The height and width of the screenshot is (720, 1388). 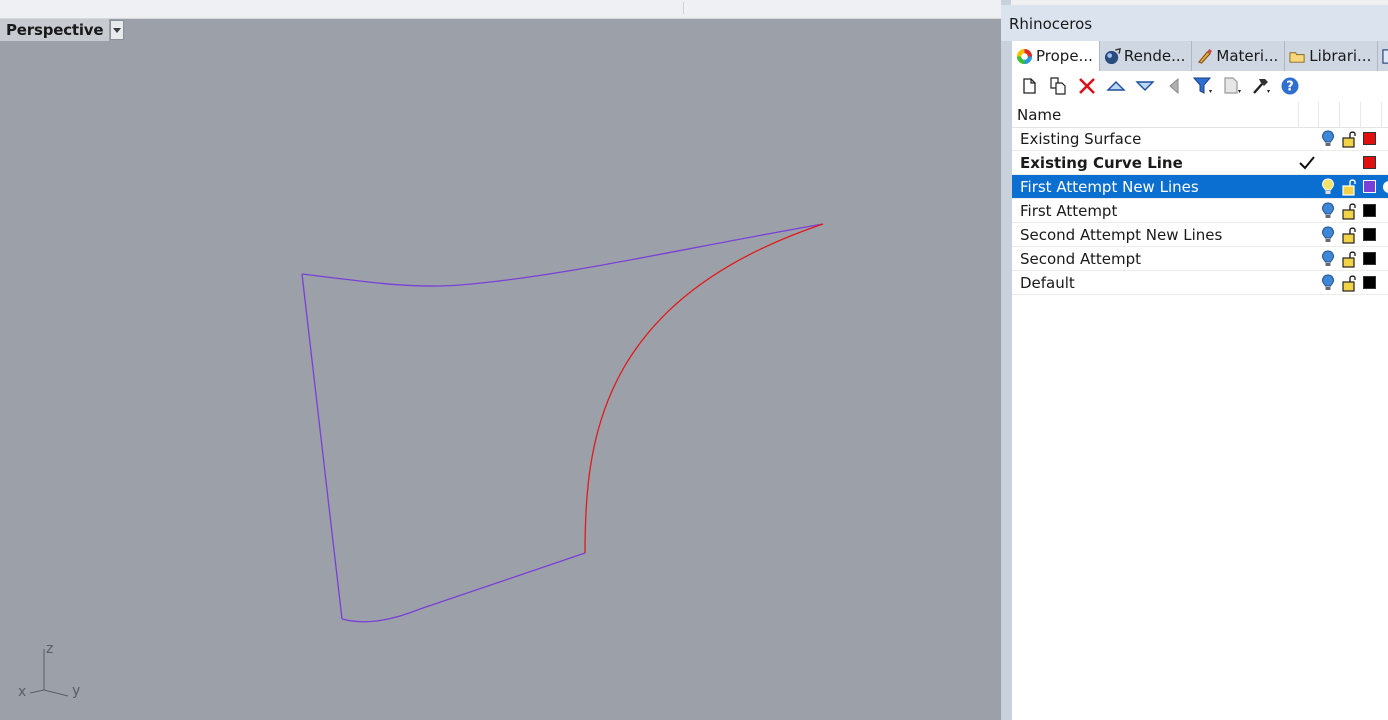 What do you see at coordinates (562, 255) in the screenshot?
I see `purple-curve` at bounding box center [562, 255].